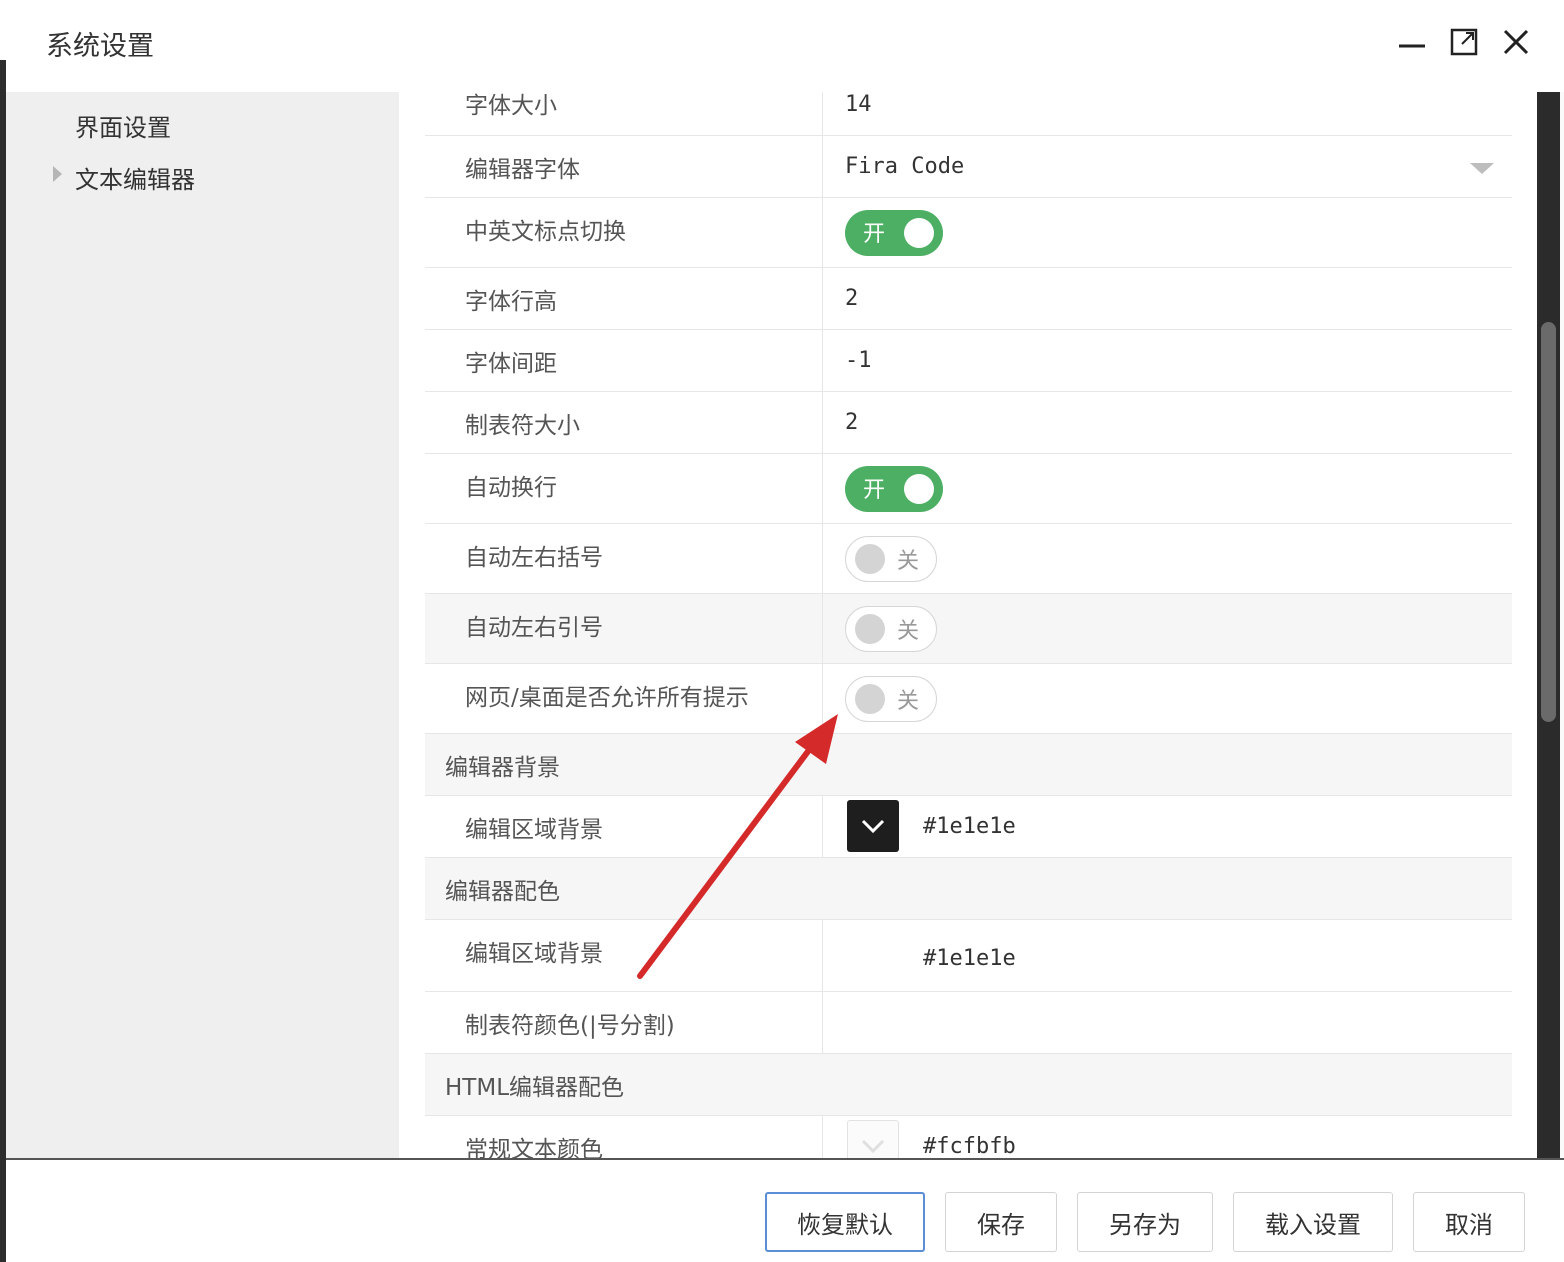 This screenshot has height=1262, width=1564. Describe the element at coordinates (607, 698) in the screenshot. I see `setting-label: 网页/桌面是否允许所有提示` at that location.